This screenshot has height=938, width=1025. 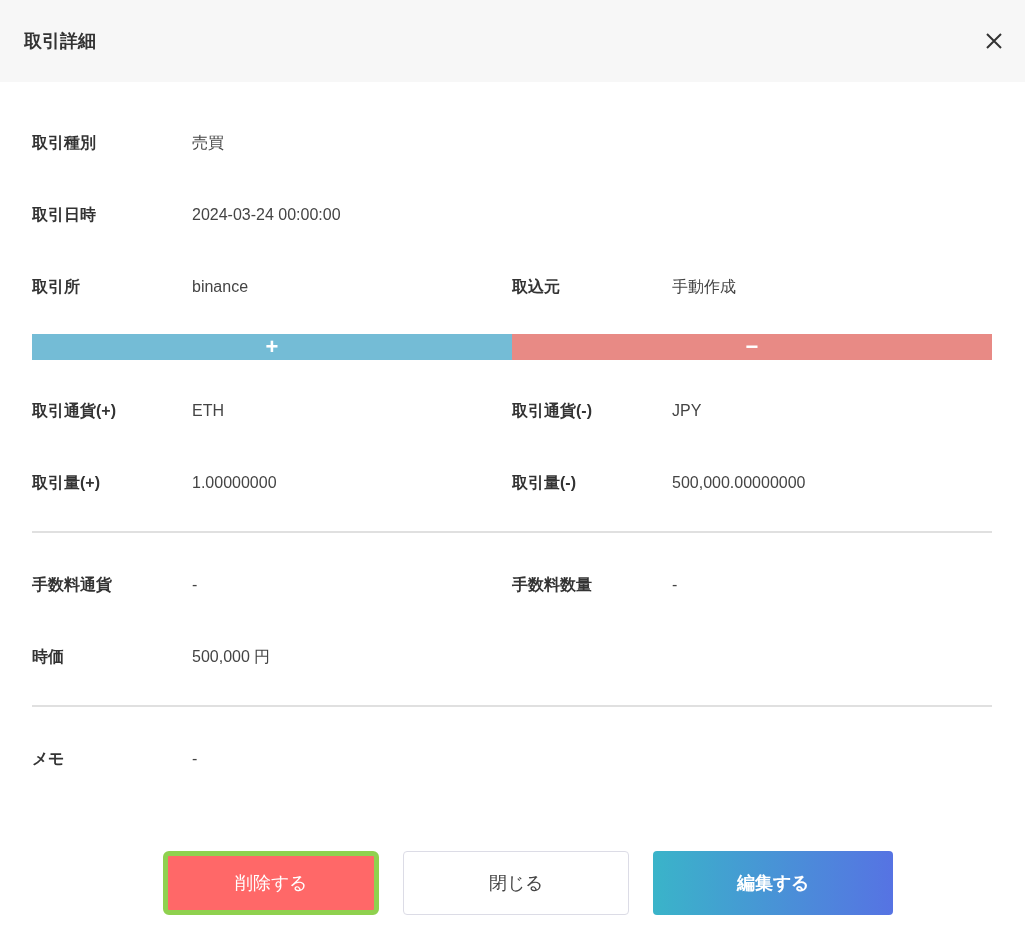 What do you see at coordinates (552, 584) in the screenshot?
I see `field-label: 手数料数量` at bounding box center [552, 584].